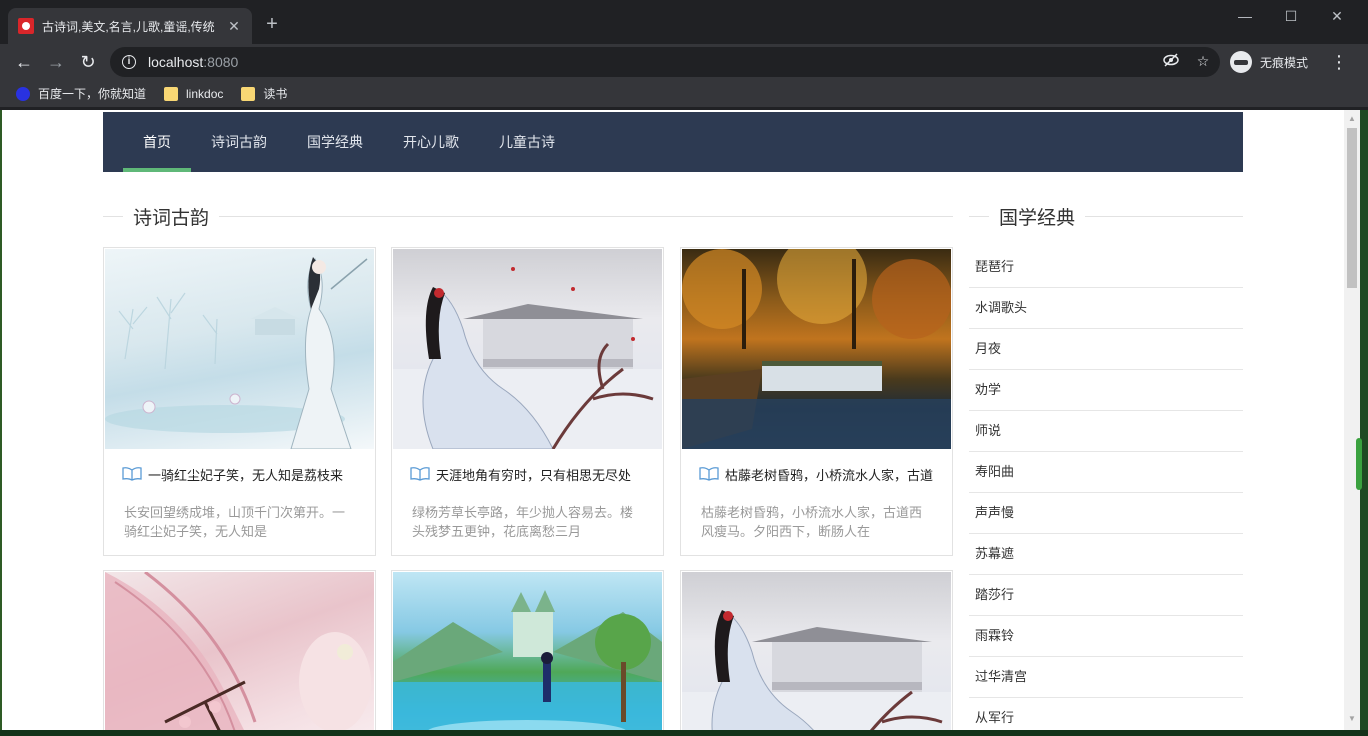  I want to click on bookmark-label: 百度一下，你就知道, so click(92, 94).